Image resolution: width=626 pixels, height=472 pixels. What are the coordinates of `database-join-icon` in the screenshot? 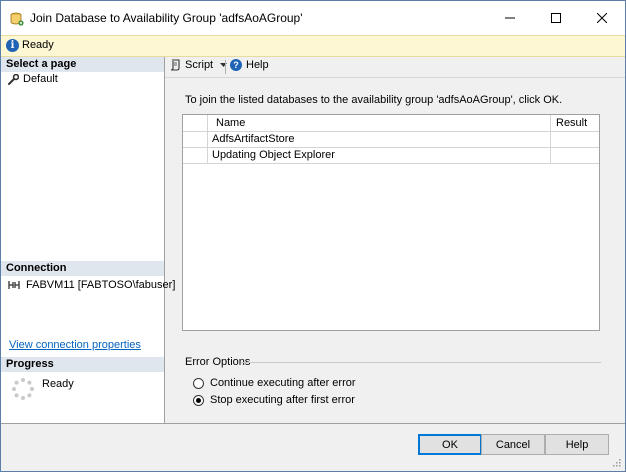 It's located at (17, 19).